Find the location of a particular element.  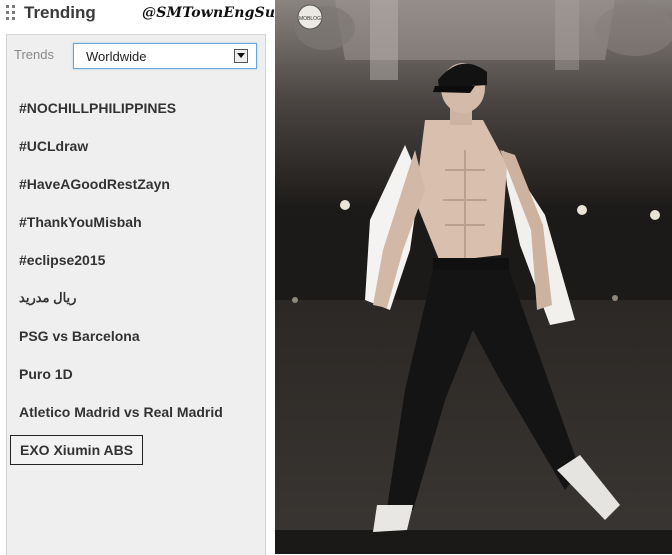

location-select-value: Worldwide is located at coordinates (116, 56).